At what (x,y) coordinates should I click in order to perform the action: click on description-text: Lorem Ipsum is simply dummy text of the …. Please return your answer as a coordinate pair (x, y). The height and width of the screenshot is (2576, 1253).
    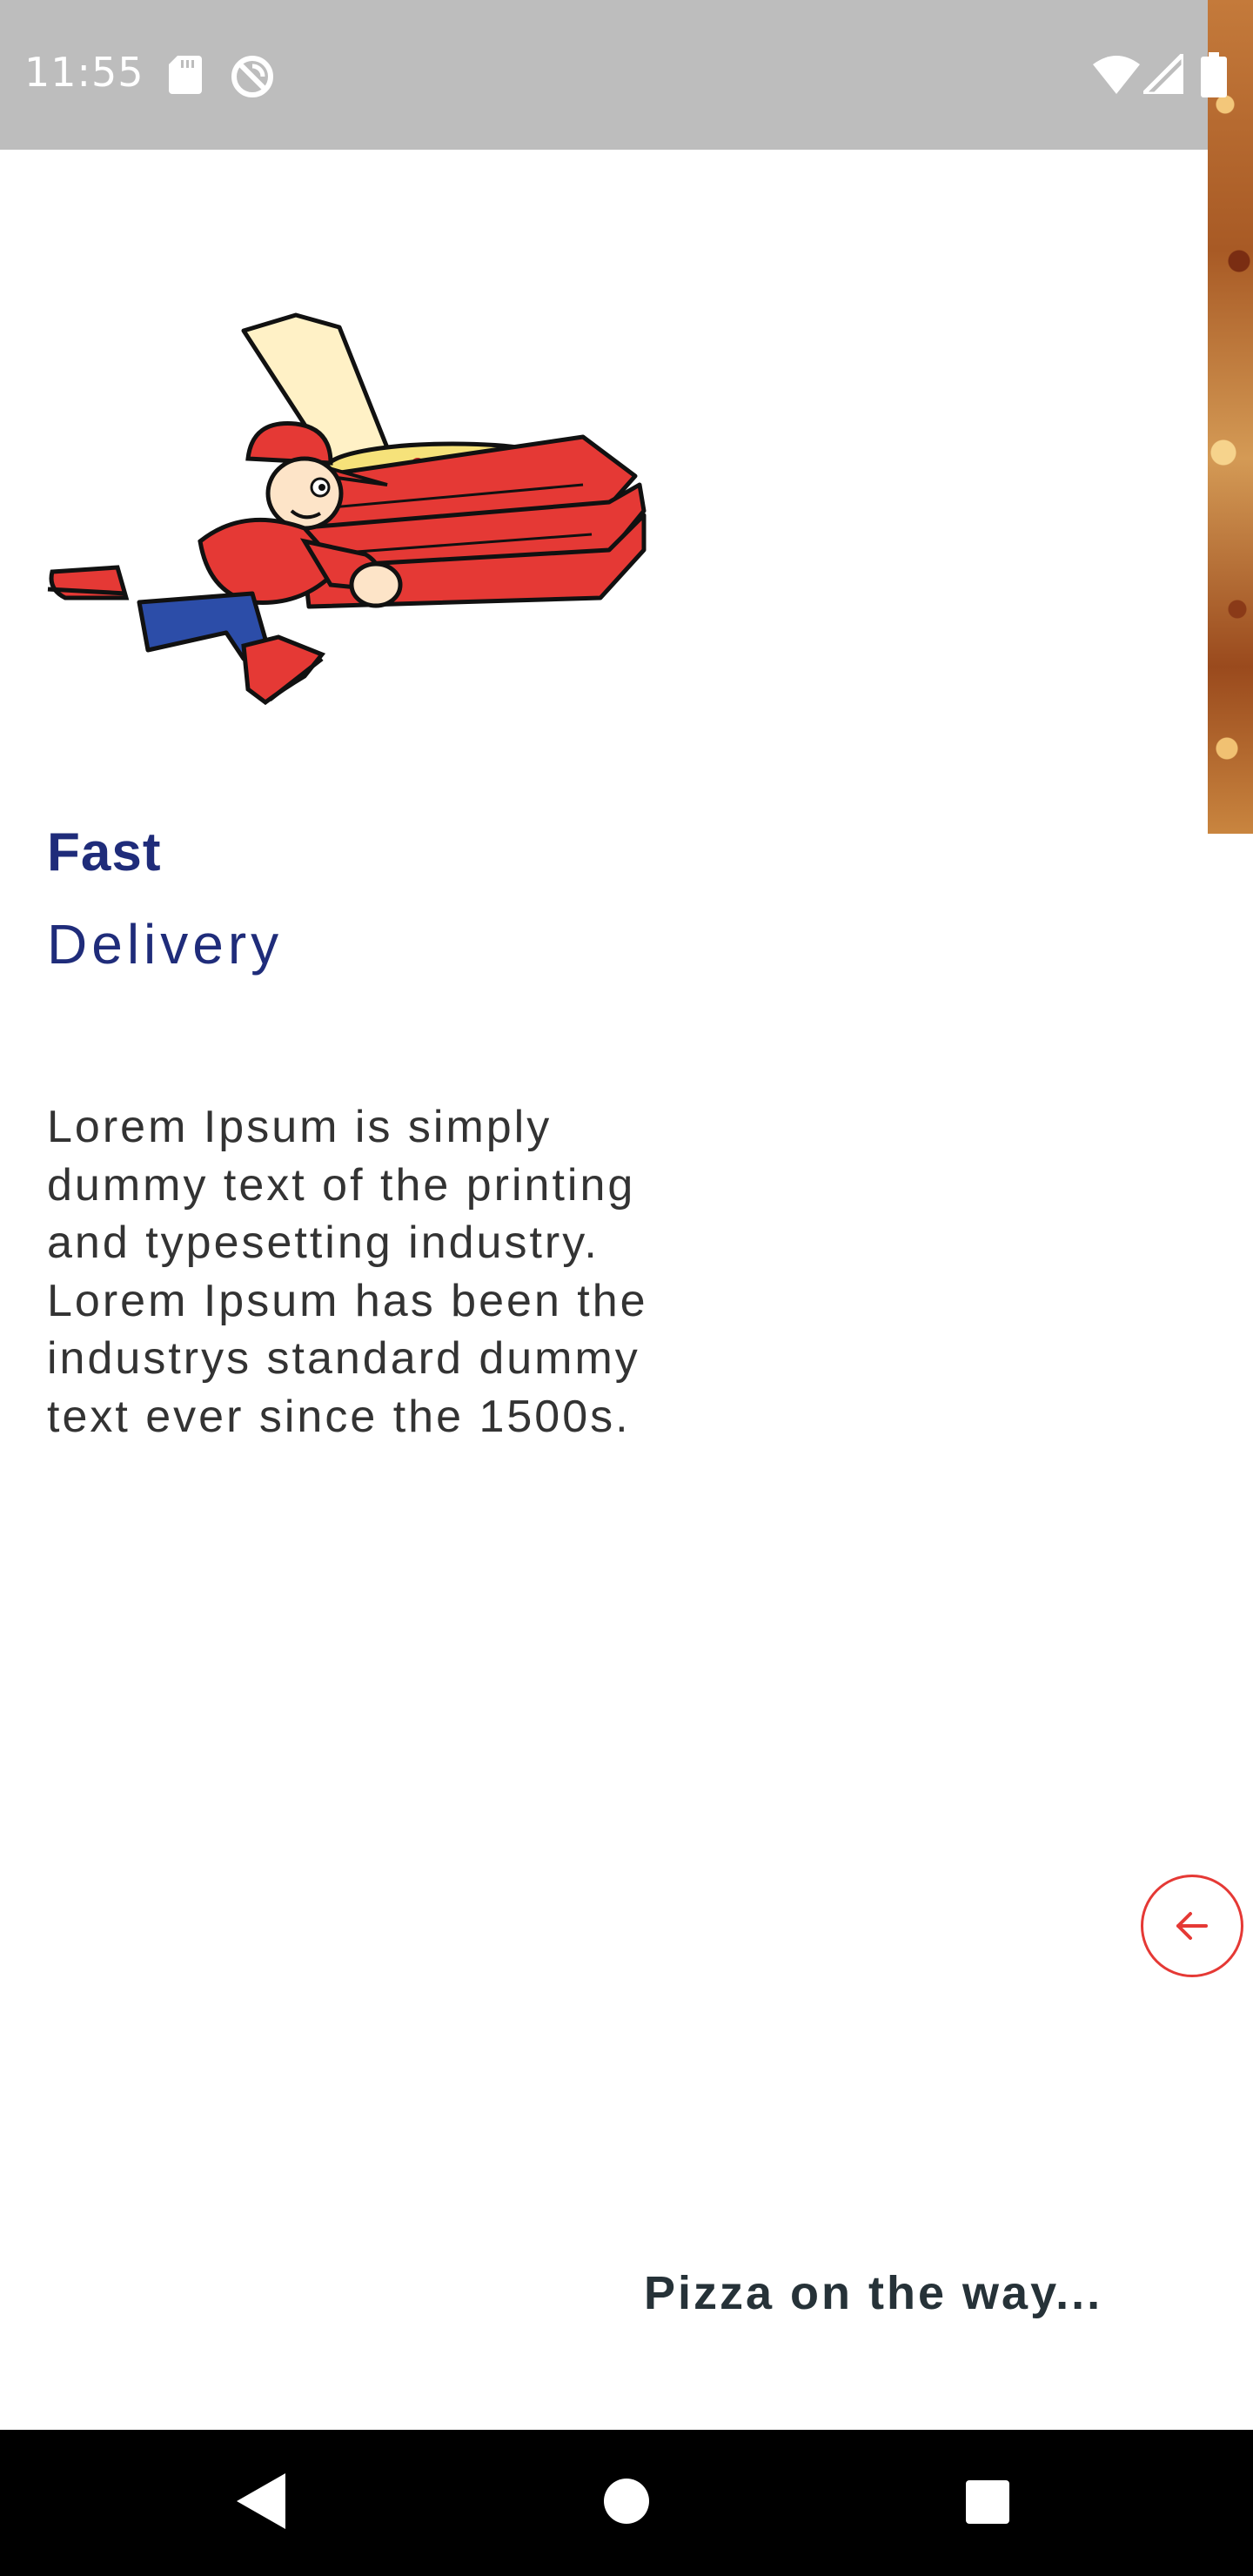
    Looking at the image, I should click on (347, 1272).